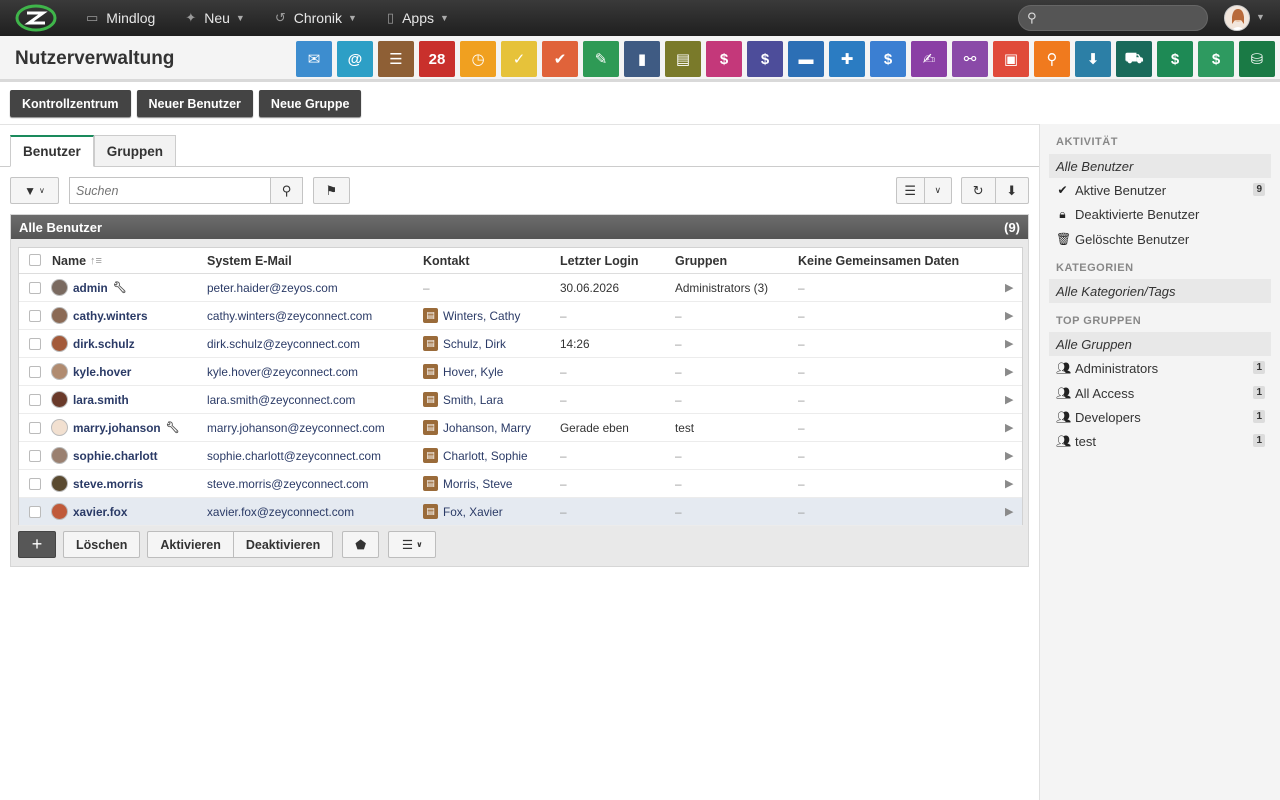  What do you see at coordinates (287, 484) in the screenshot?
I see `user-email: steve.morris@zeyconnect.com` at bounding box center [287, 484].